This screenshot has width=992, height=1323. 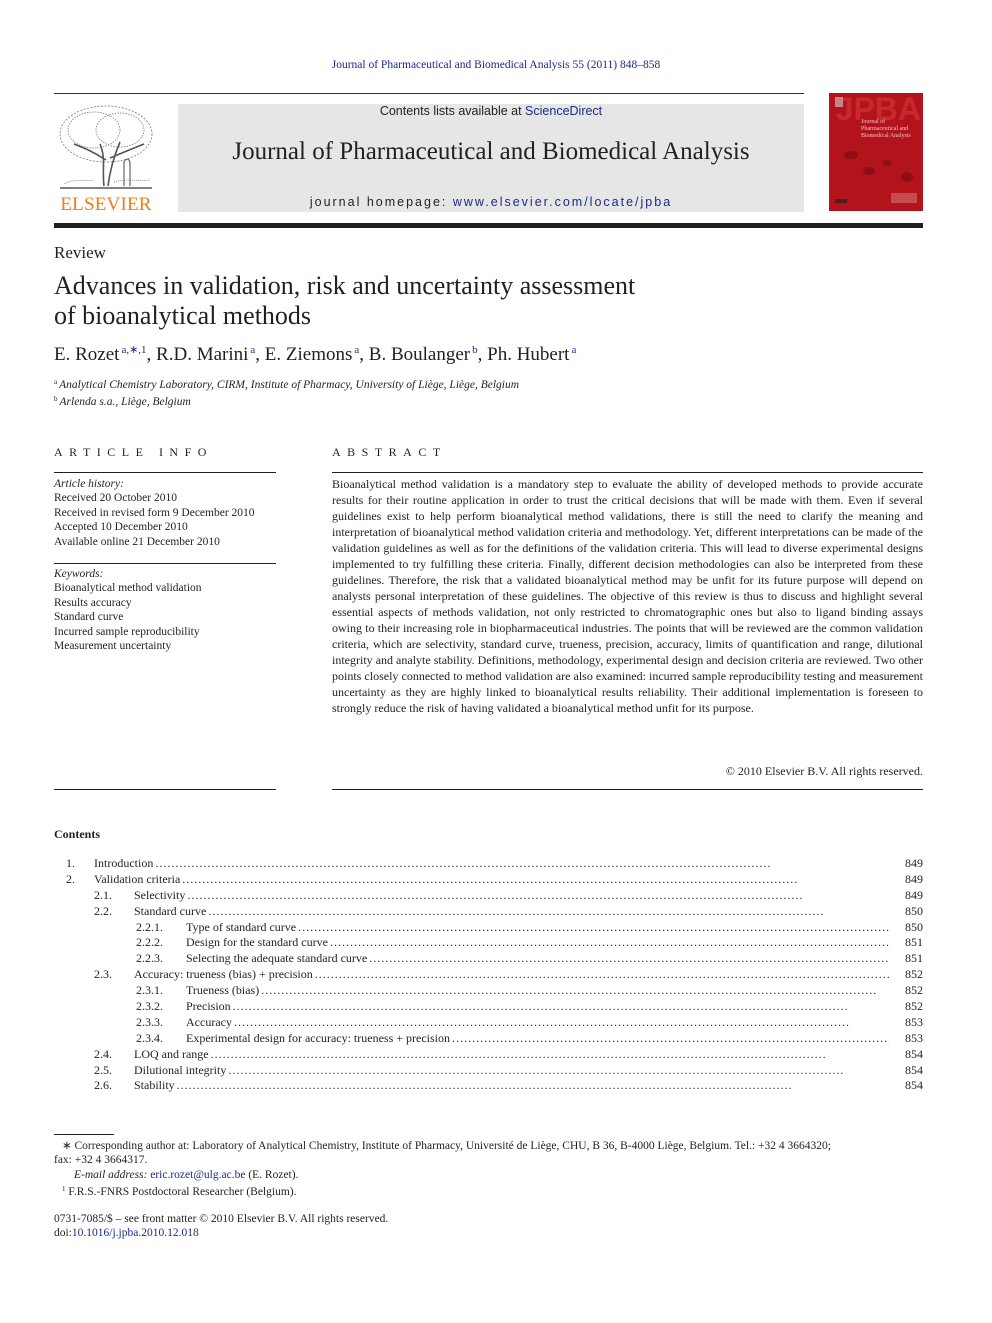 What do you see at coordinates (103, 1069) in the screenshot?
I see `toc-entry-number: 2.5.` at bounding box center [103, 1069].